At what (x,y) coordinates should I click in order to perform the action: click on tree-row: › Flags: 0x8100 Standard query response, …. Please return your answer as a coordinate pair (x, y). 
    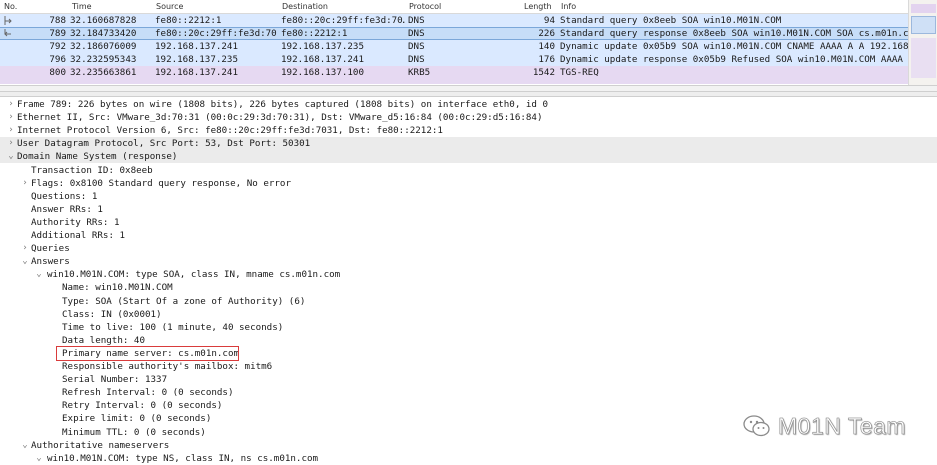
    Looking at the image, I should click on (468, 183).